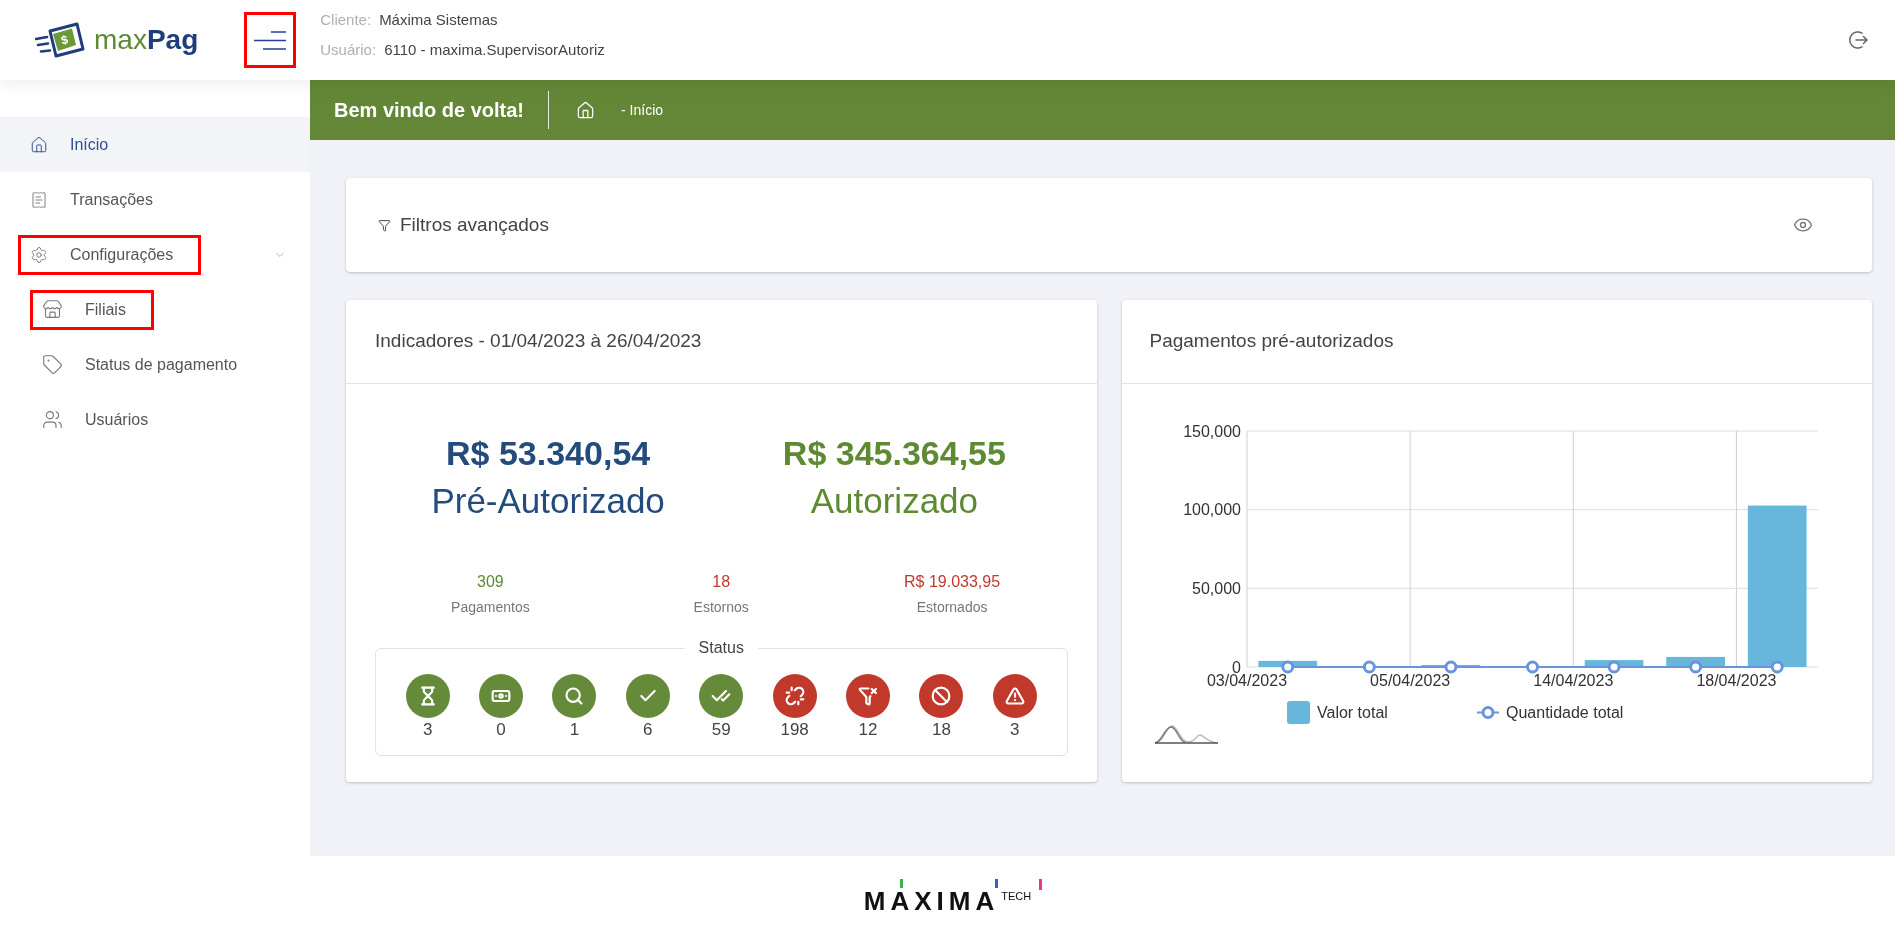  What do you see at coordinates (952, 582) in the screenshot?
I see `stat-value: R$ 19.033,95` at bounding box center [952, 582].